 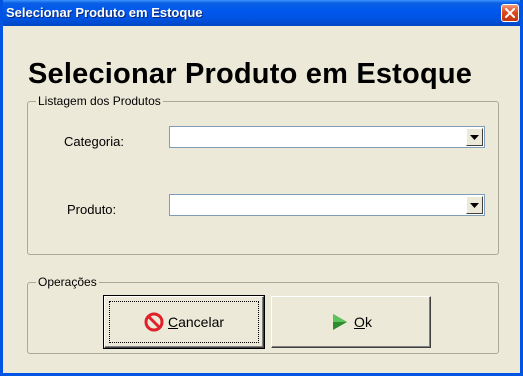 I want to click on title-bar: Selecionar Produto em Estoque, so click(x=261, y=13).